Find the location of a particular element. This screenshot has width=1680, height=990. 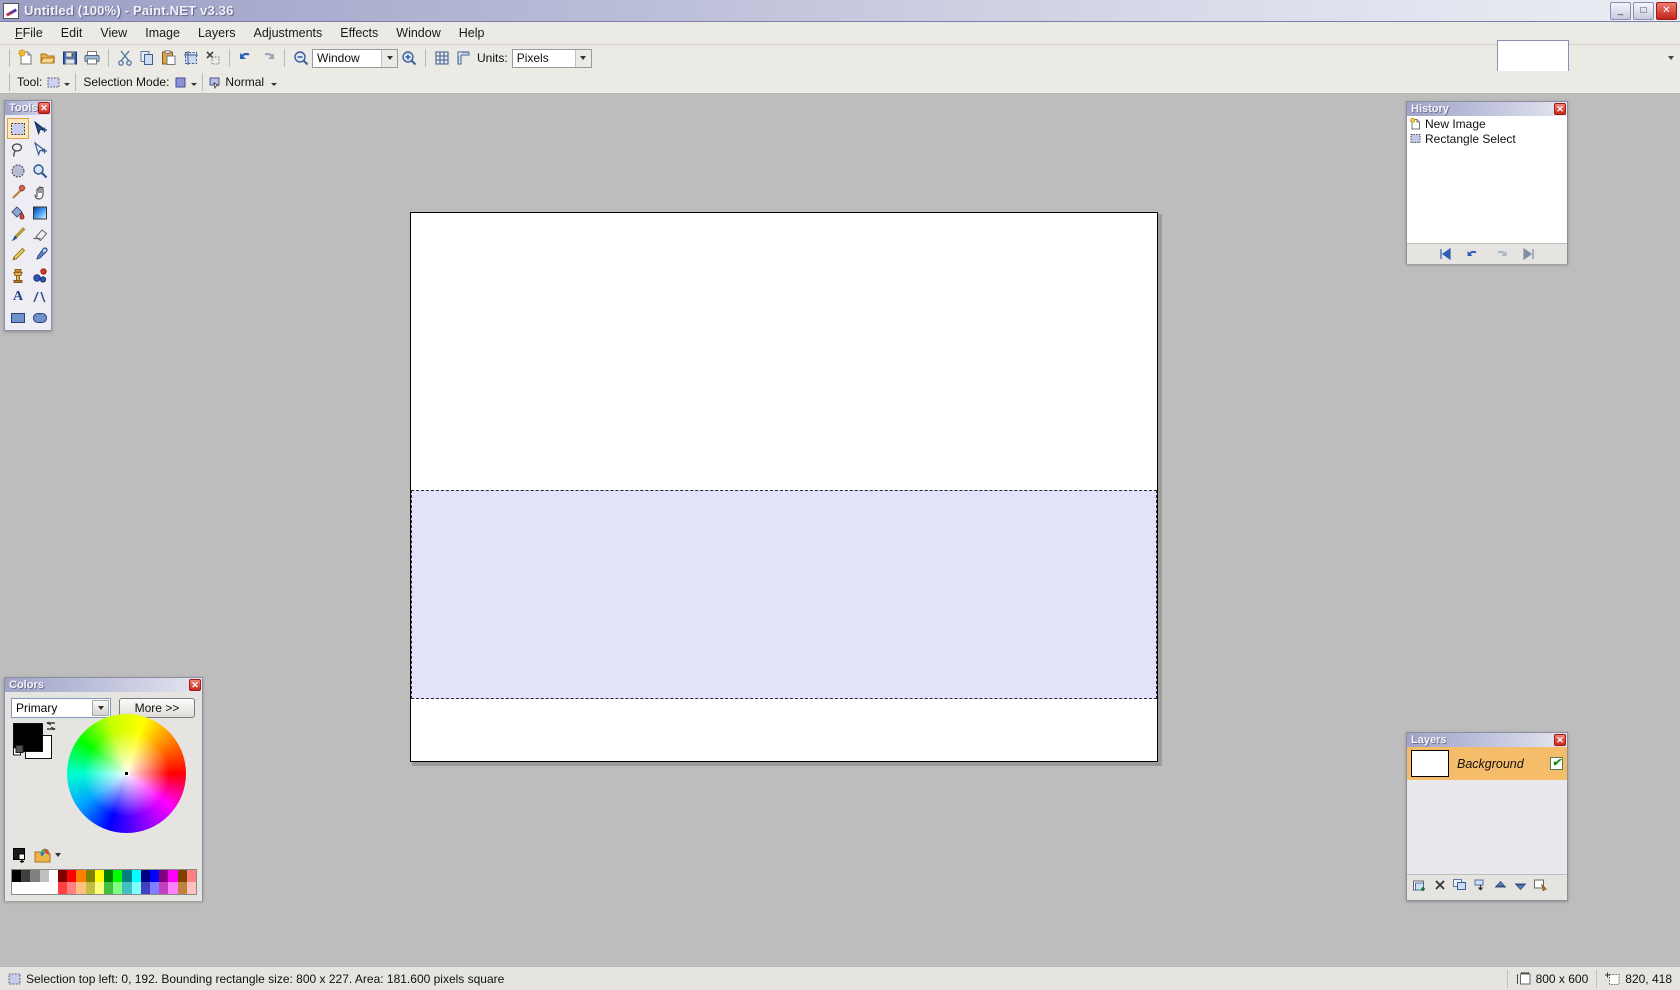

new-icon is located at coordinates (26, 58).